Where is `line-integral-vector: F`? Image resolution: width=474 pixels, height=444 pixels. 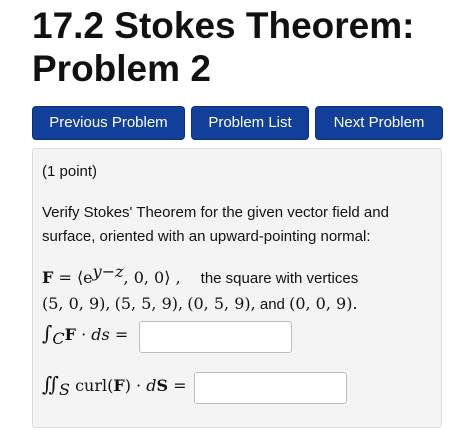 line-integral-vector: F is located at coordinates (70, 334).